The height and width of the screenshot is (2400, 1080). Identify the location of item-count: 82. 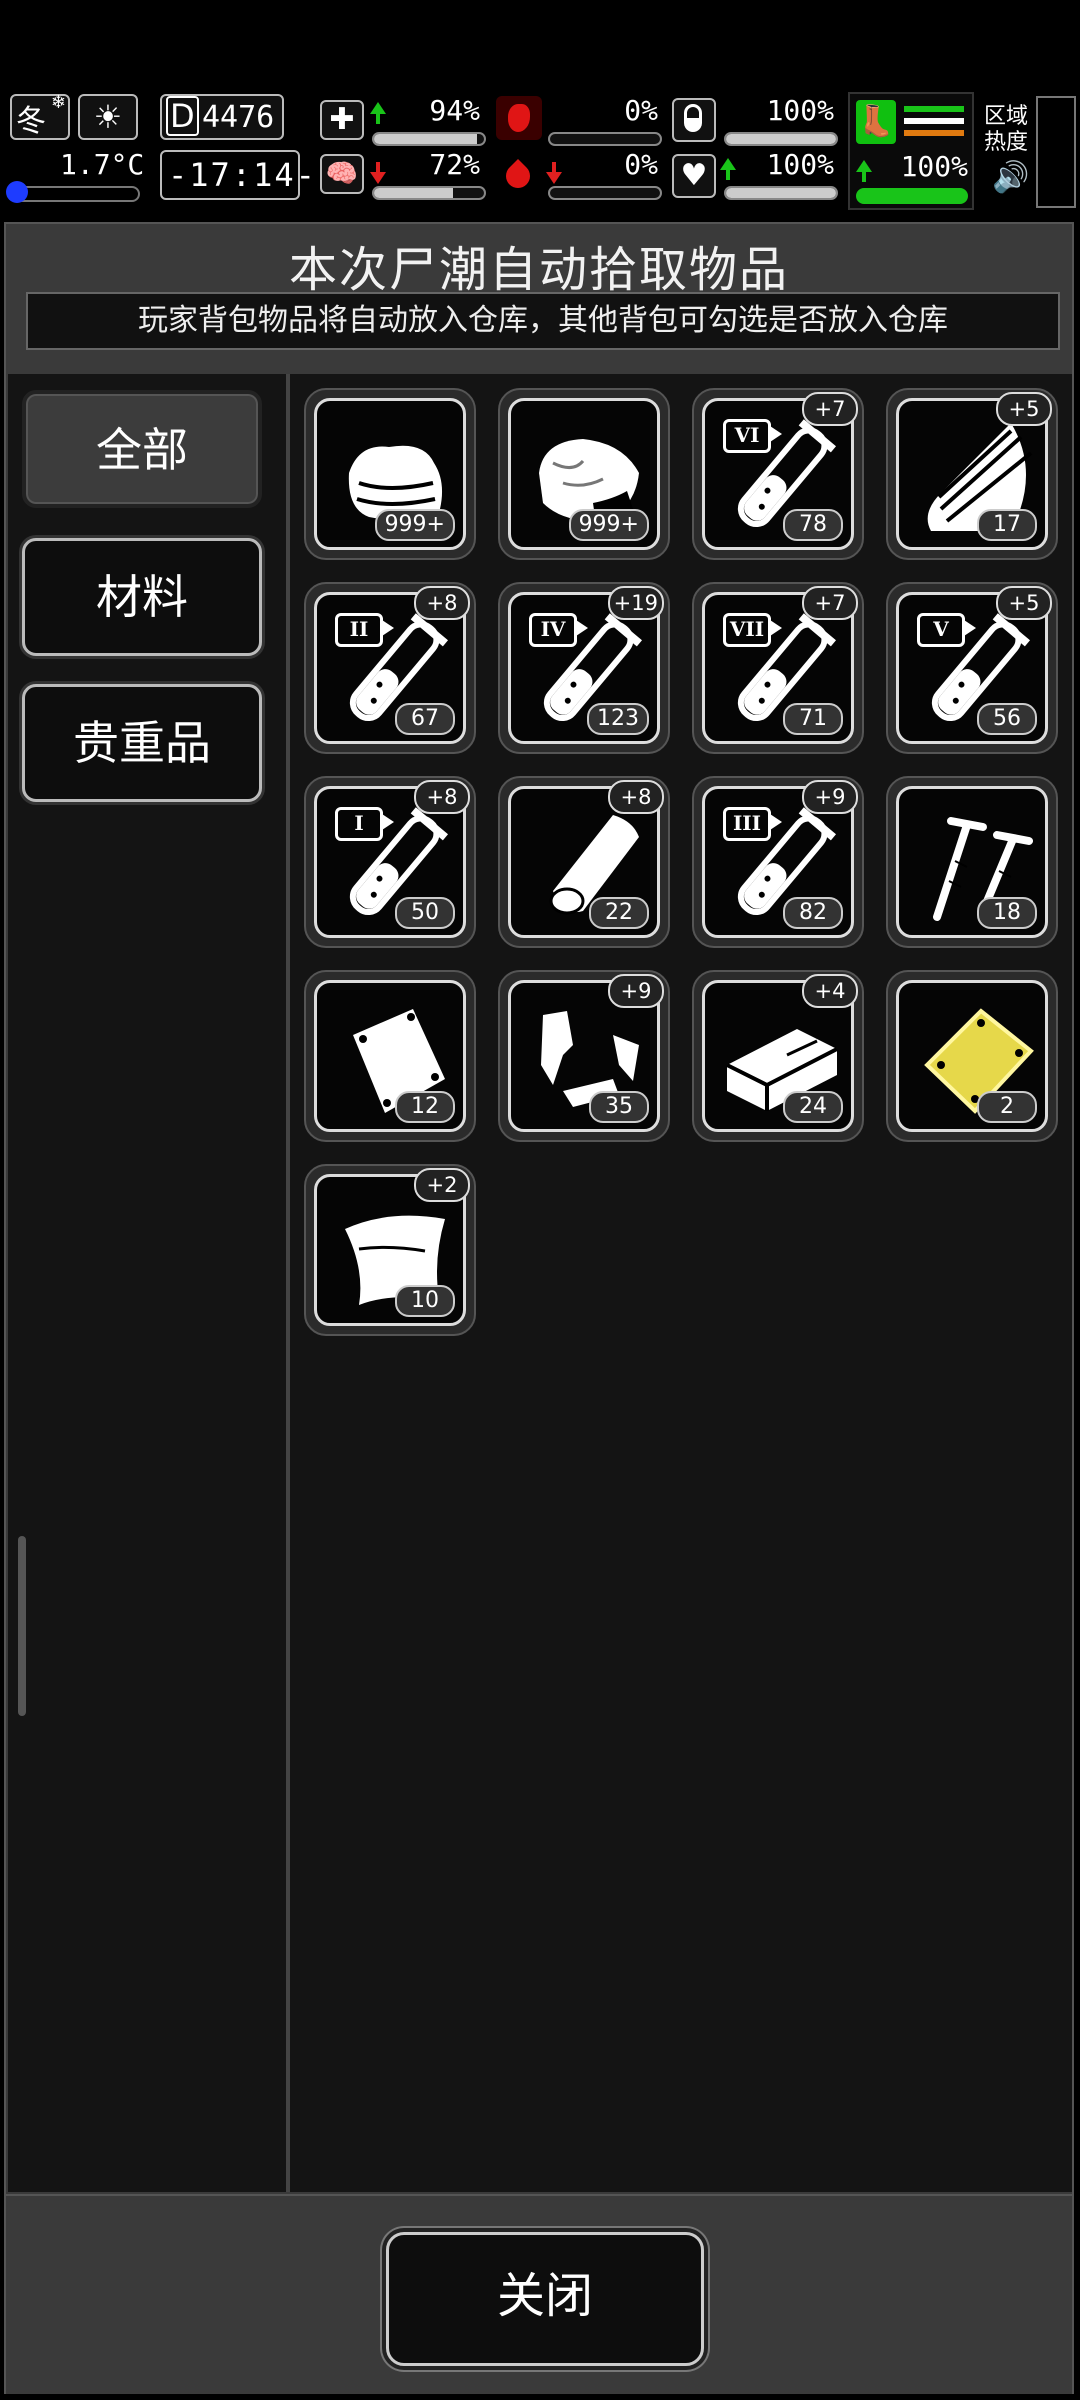
(813, 913).